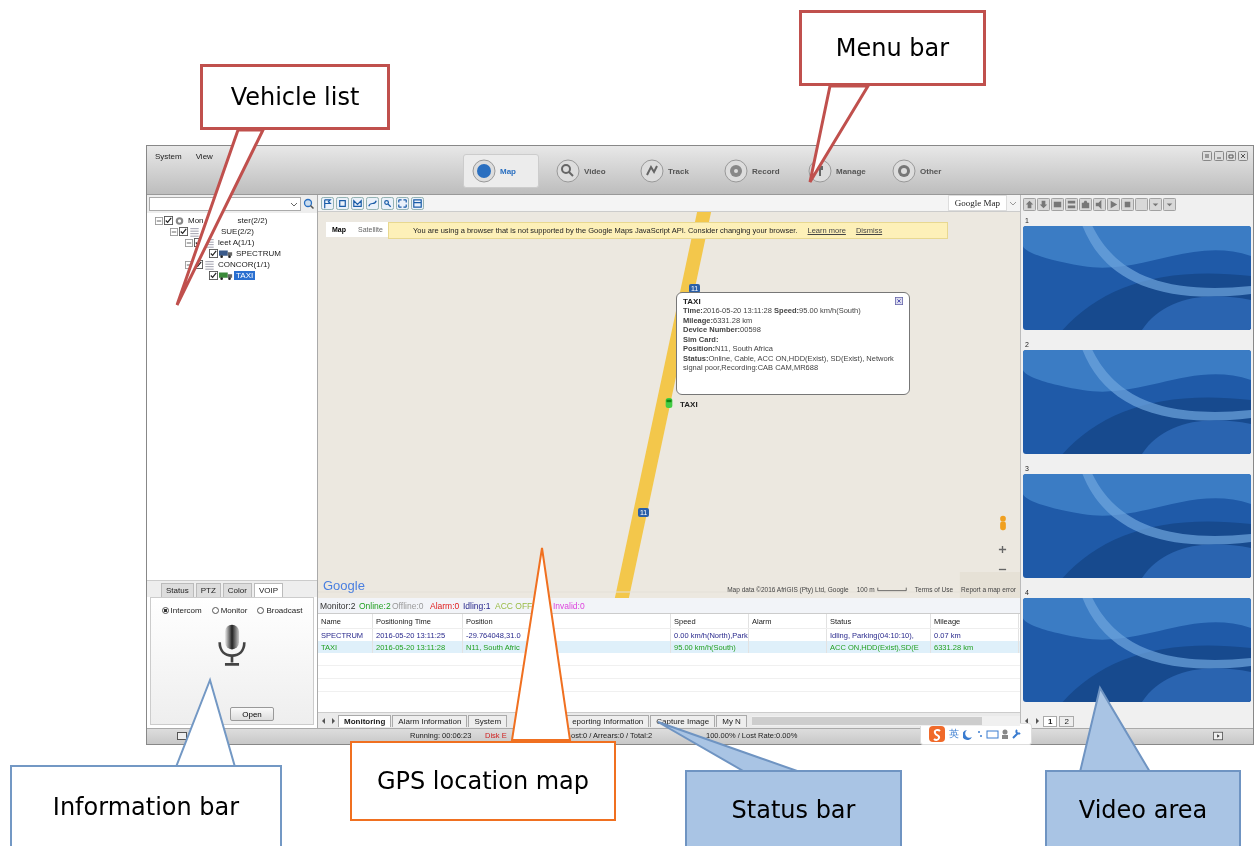 Image resolution: width=1256 pixels, height=846 pixels. I want to click on language-indicator: 英, so click(954, 734).